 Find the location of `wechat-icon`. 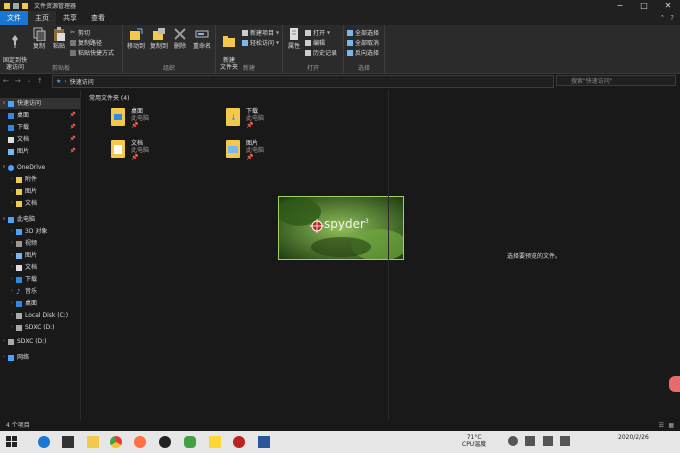

wechat-icon is located at coordinates (190, 442).